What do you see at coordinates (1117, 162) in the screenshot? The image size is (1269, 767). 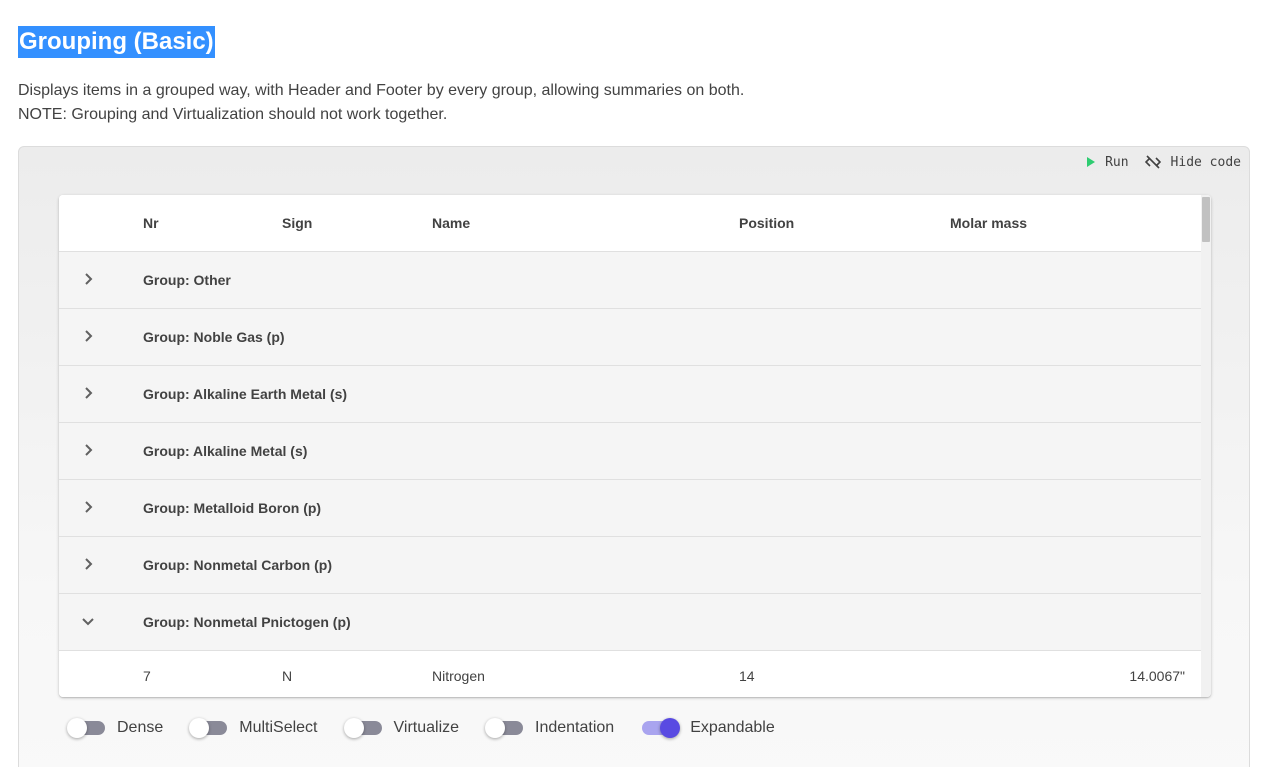 I see `run-label: Run` at bounding box center [1117, 162].